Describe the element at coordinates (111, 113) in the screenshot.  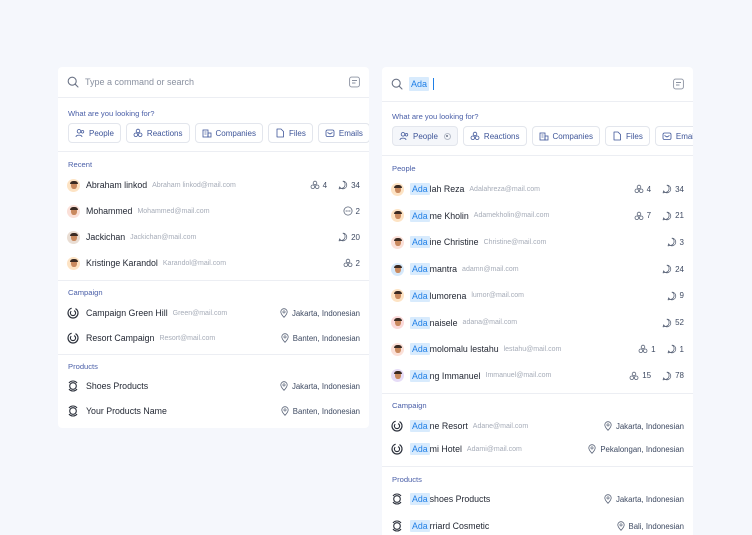
I see `looking-for-label: What are you looking for?` at that location.